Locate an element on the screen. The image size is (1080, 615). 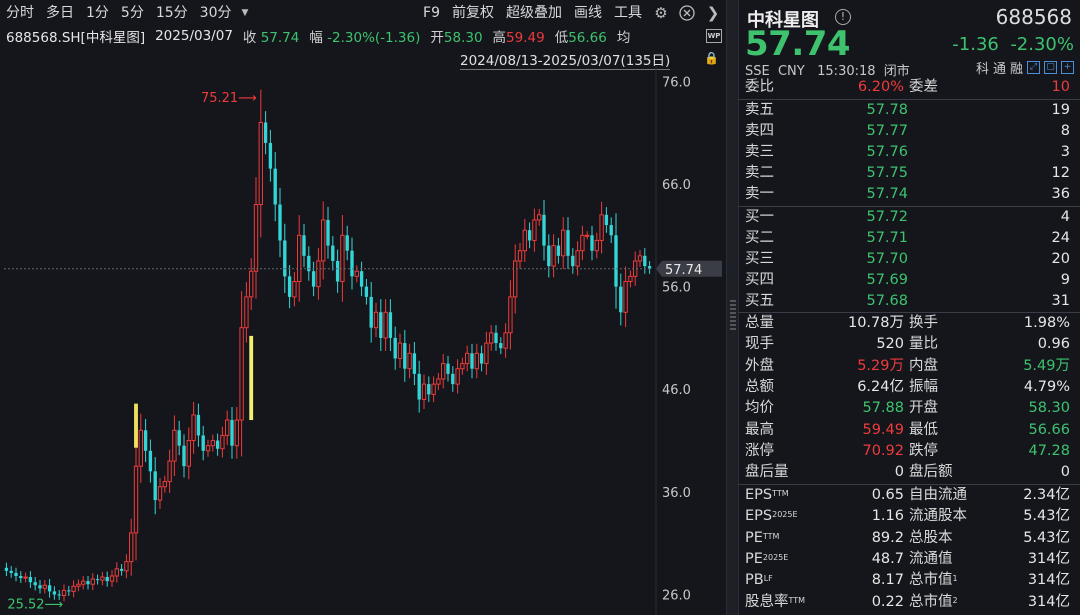
divider-grip-icon is located at coordinates (733, 315).